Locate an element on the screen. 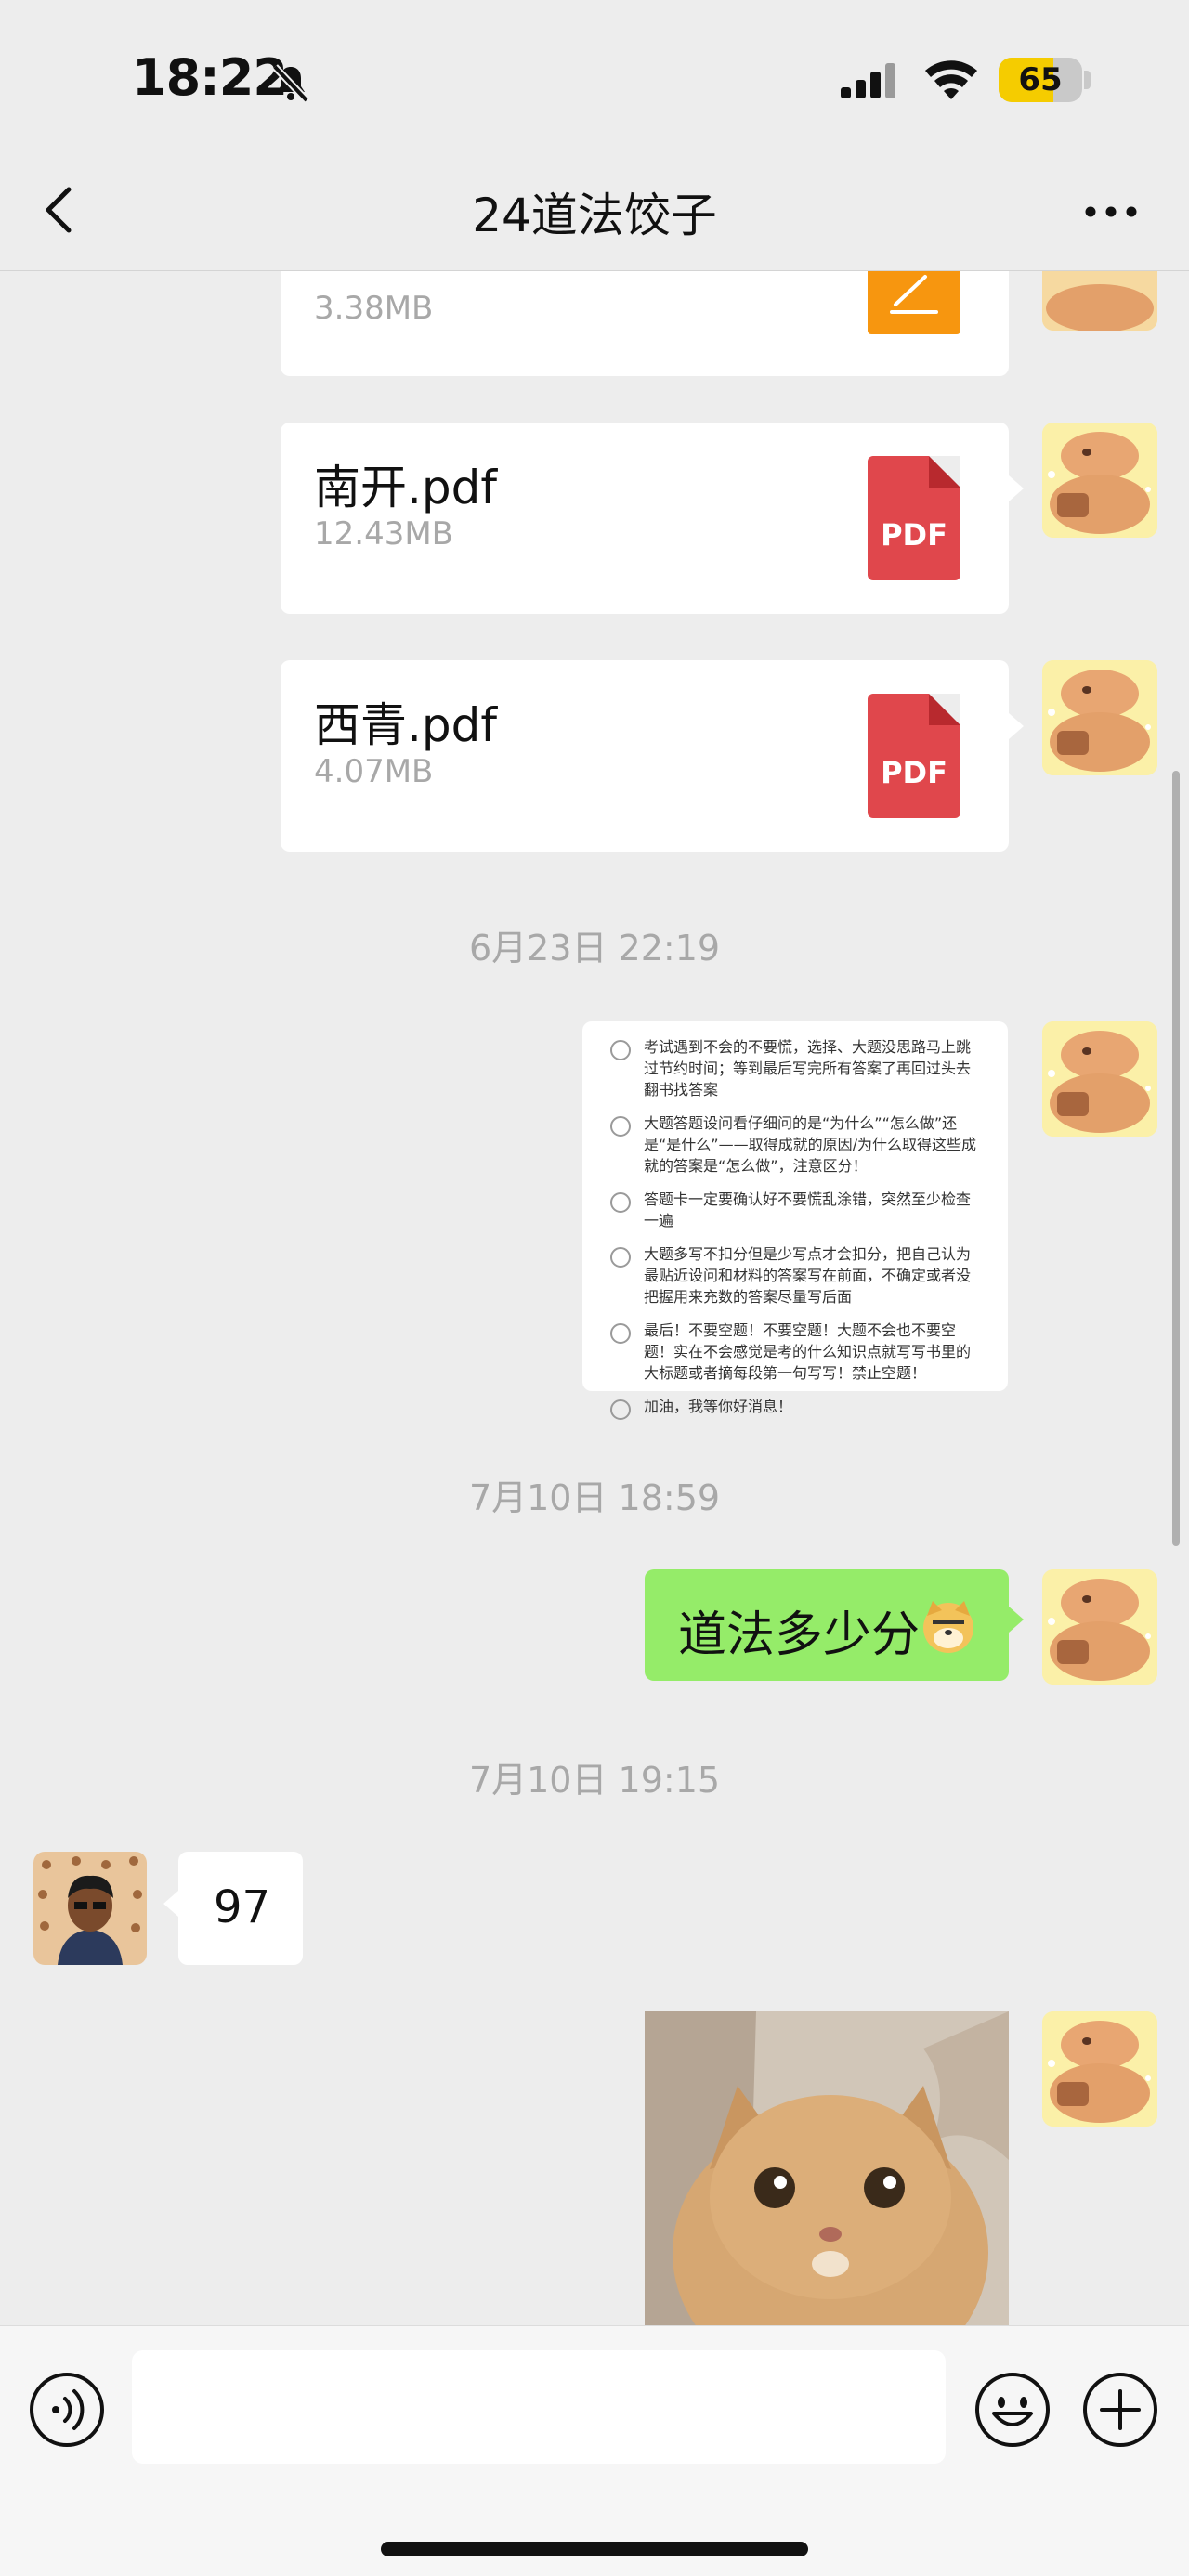 This screenshot has height=2576, width=1189. battery-percent: 65 is located at coordinates (1041, 79).